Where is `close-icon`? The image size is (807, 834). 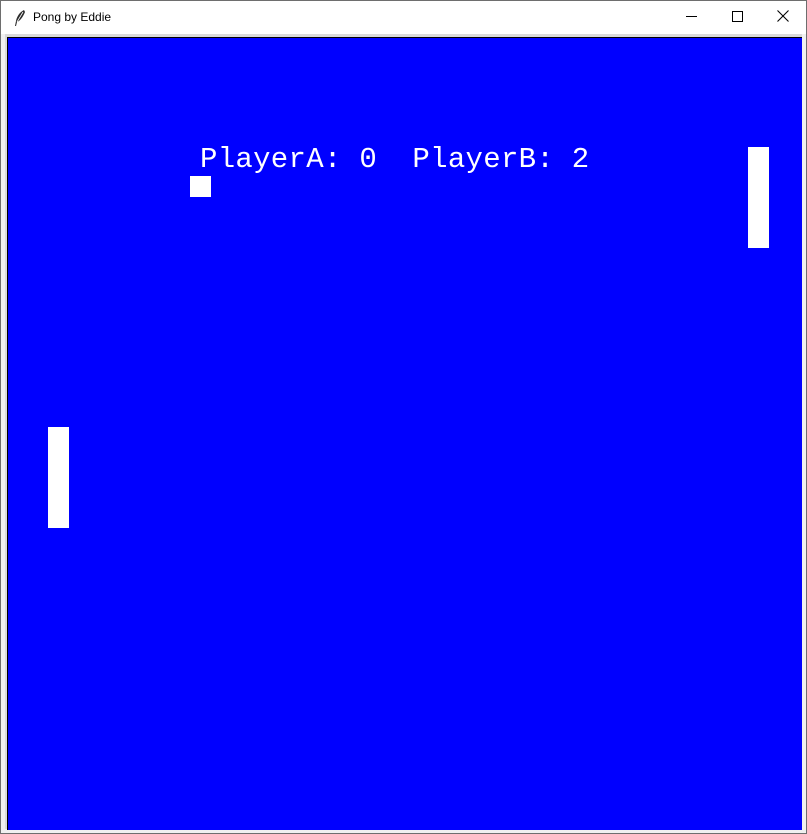
close-icon is located at coordinates (783, 18).